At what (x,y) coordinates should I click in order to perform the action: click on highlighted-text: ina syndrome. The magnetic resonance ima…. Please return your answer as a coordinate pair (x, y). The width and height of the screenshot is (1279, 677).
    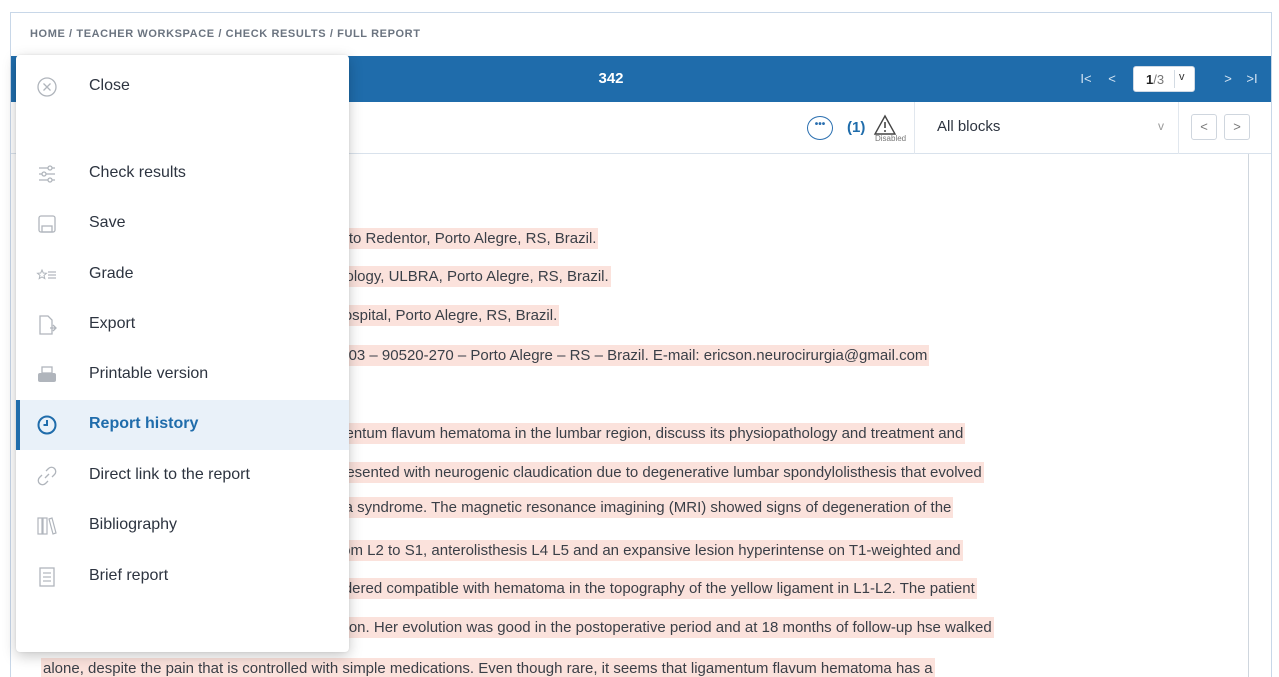
    Looking at the image, I should click on (642, 507).